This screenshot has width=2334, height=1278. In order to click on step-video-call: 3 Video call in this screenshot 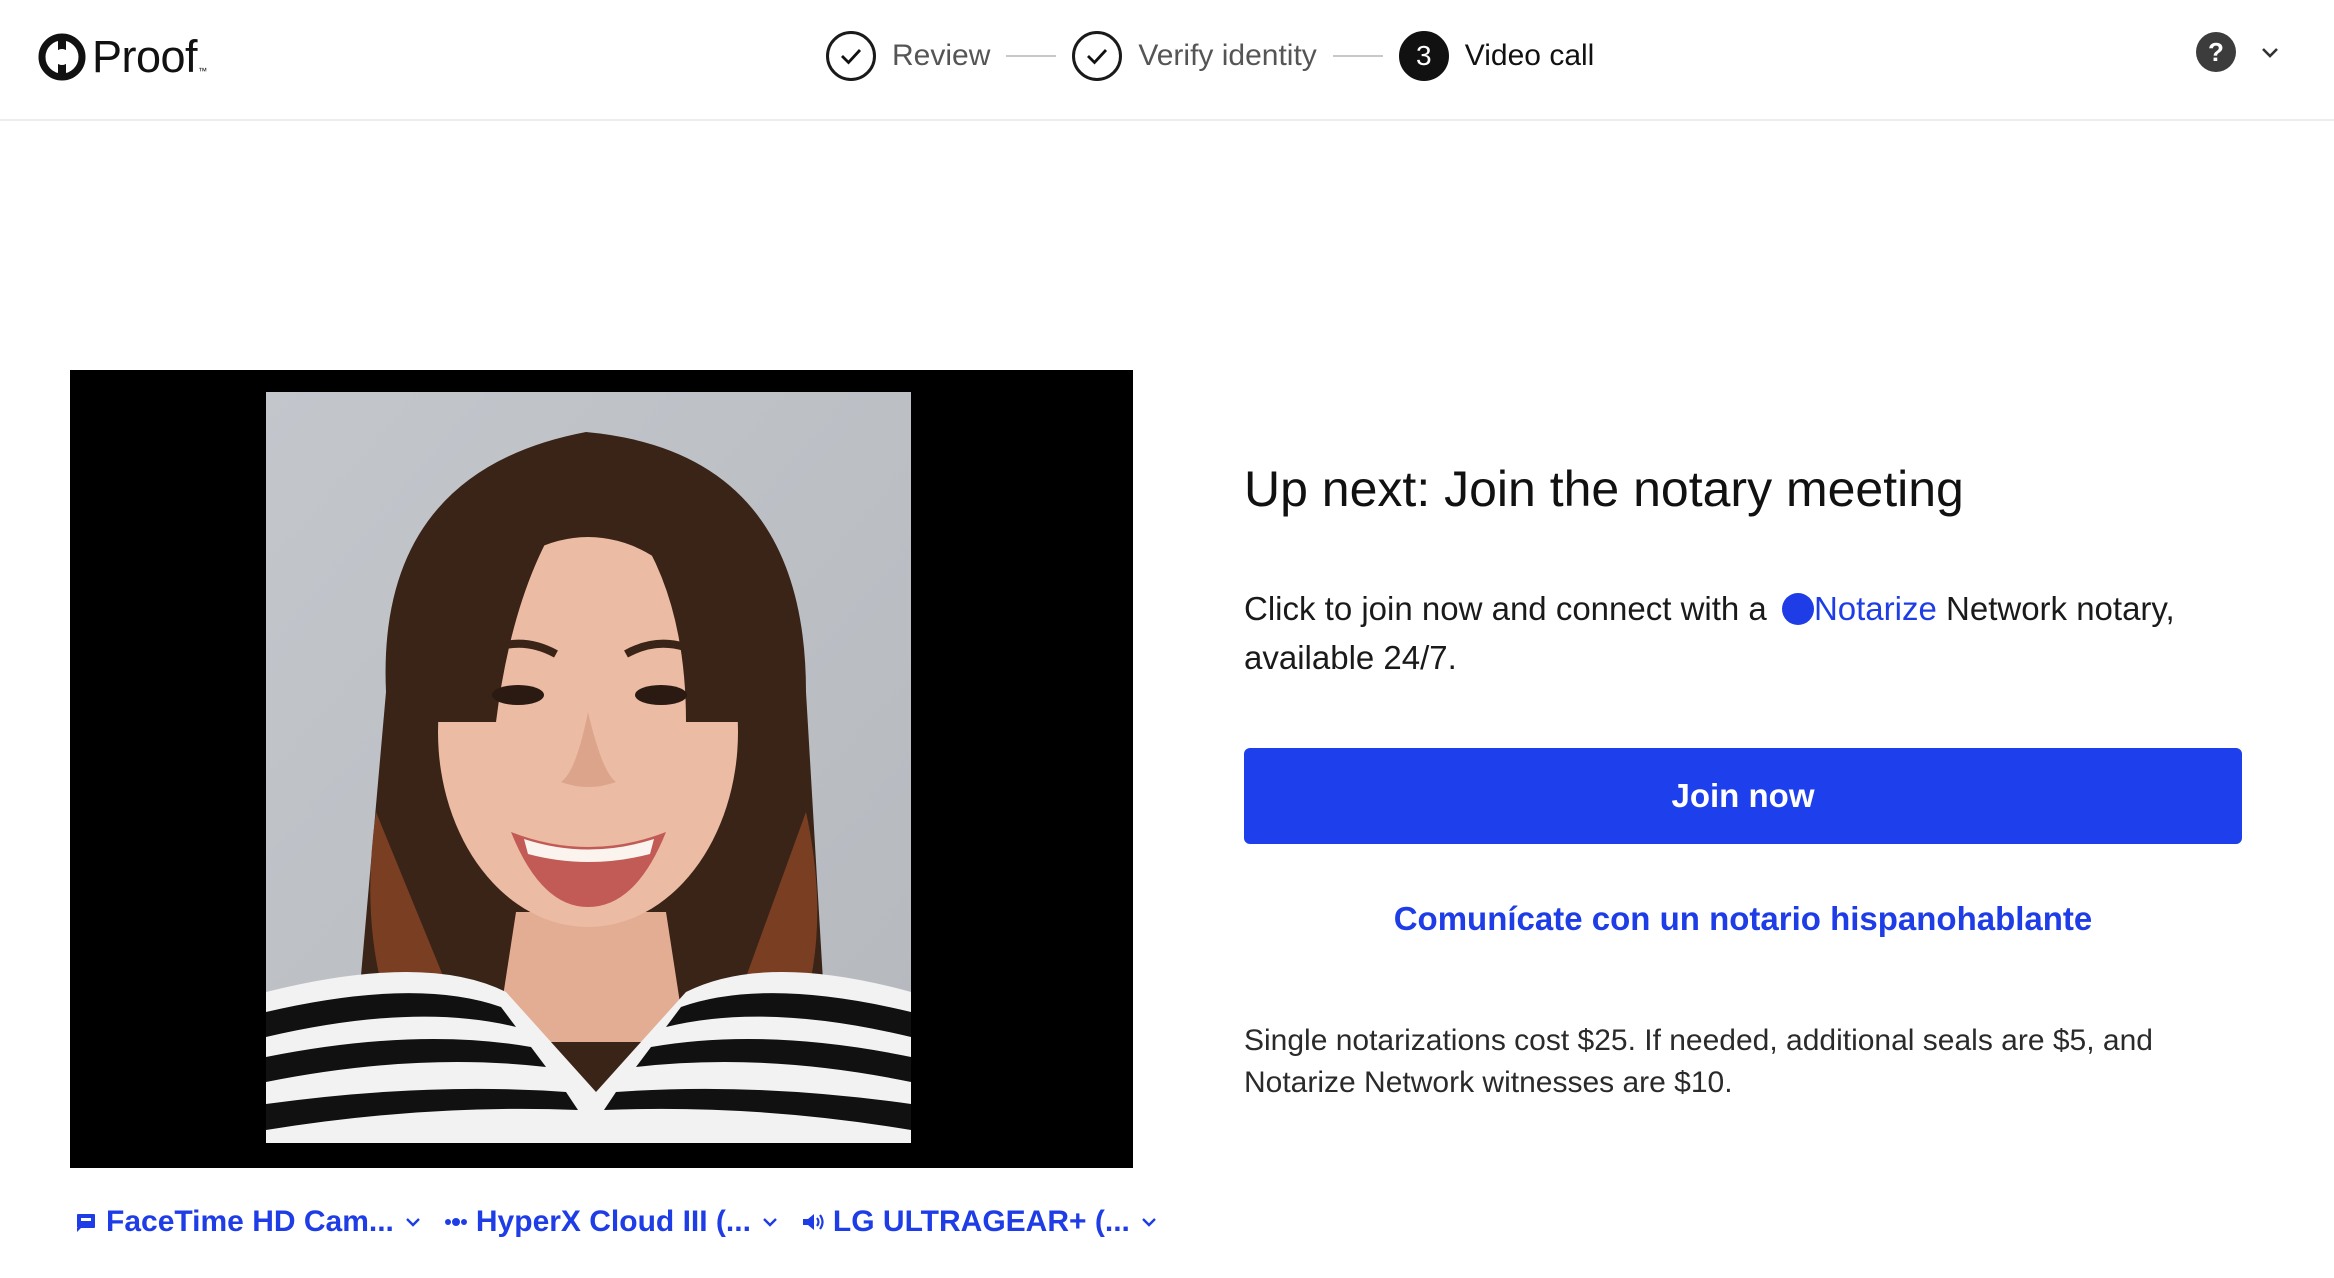, I will do `click(1496, 56)`.